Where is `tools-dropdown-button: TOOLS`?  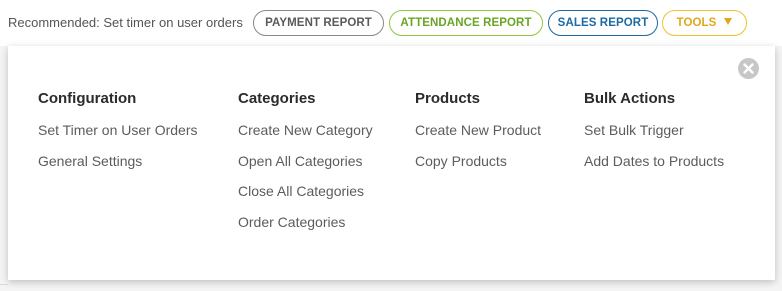
tools-dropdown-button: TOOLS is located at coordinates (704, 23).